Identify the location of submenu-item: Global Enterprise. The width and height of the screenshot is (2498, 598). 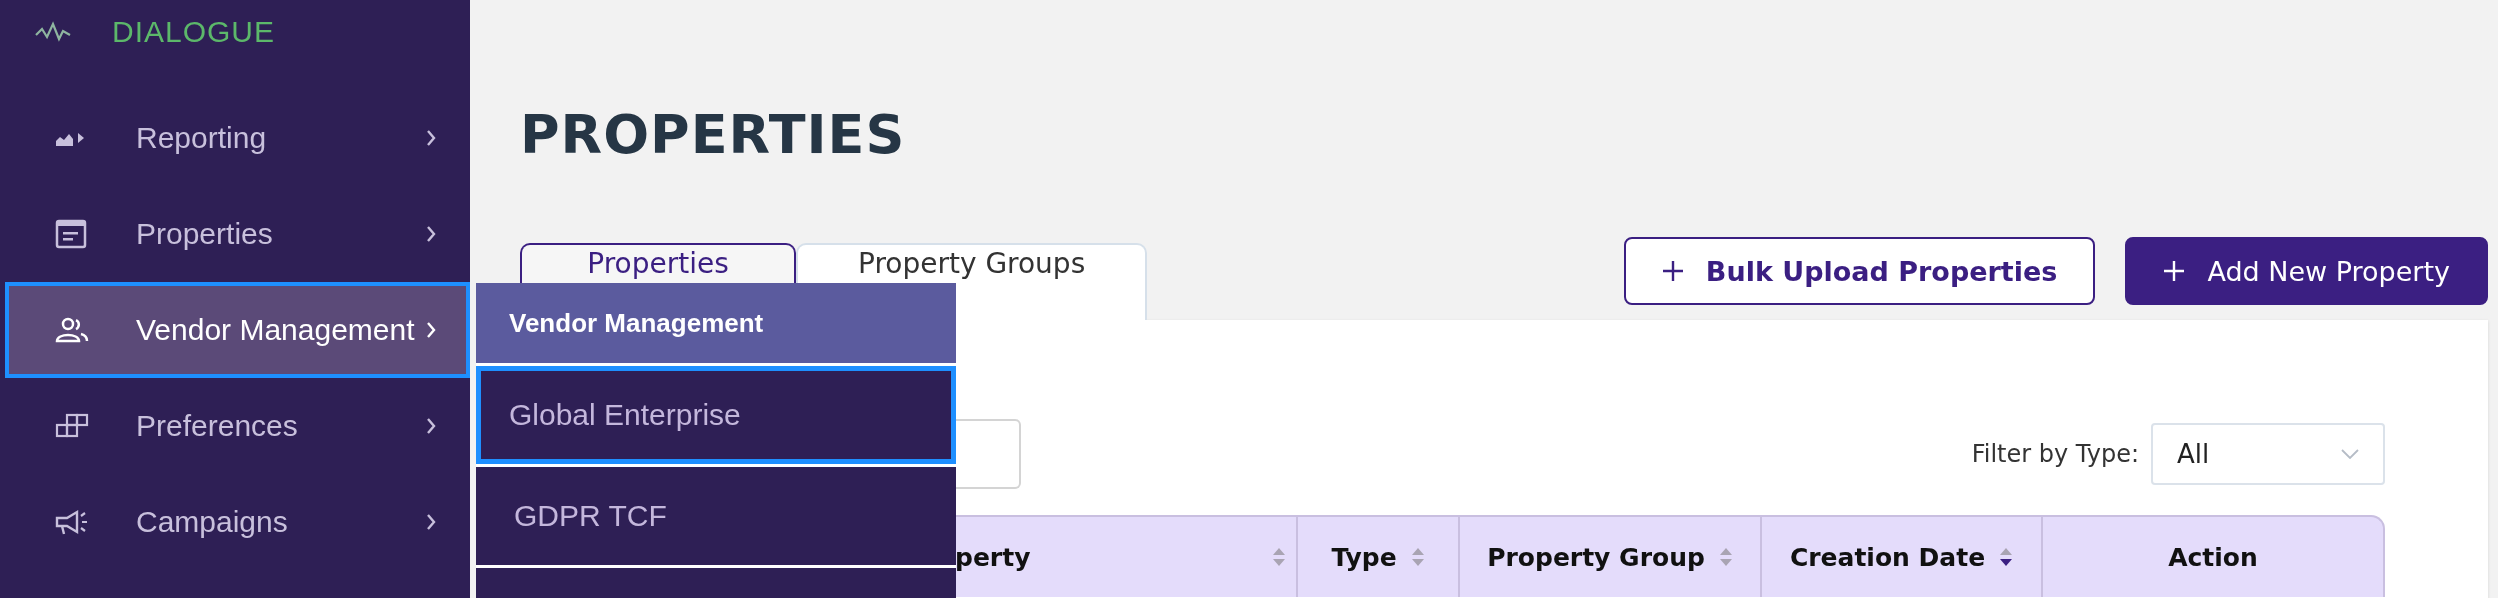
(716, 415).